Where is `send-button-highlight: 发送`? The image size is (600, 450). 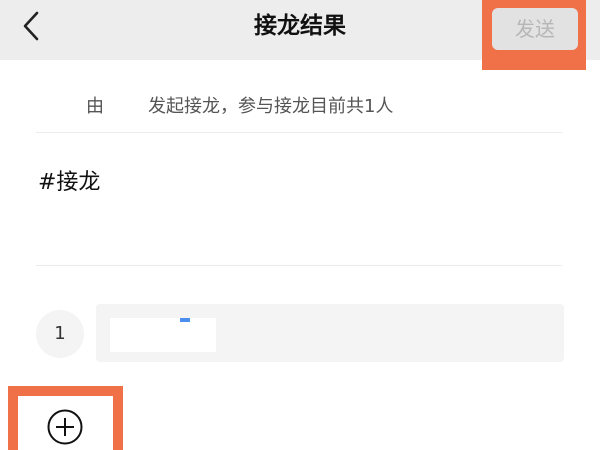
send-button-highlight: 发送 is located at coordinates (534, 35).